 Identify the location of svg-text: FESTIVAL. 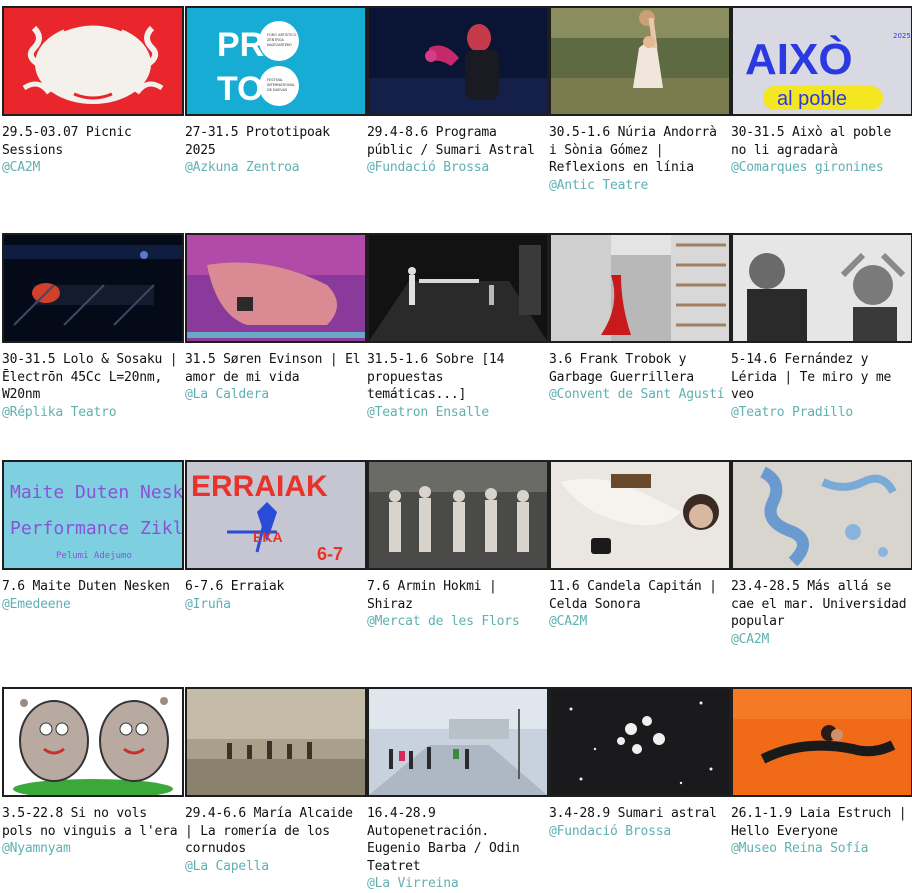
(275, 80).